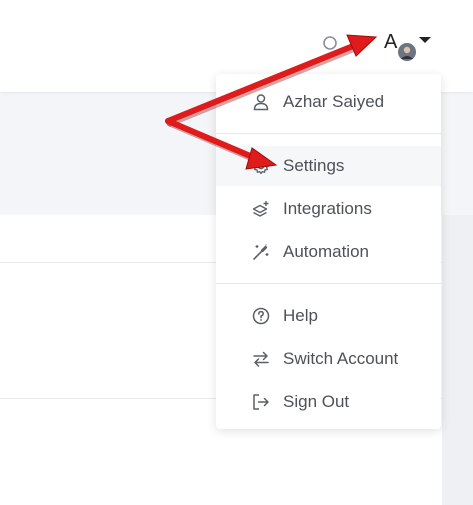  What do you see at coordinates (260, 209) in the screenshot?
I see `integrations-icon` at bounding box center [260, 209].